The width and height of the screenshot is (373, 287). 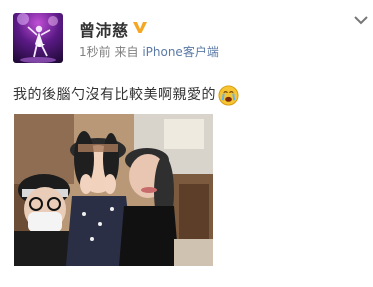 I want to click on avatar, so click(x=38, y=38).